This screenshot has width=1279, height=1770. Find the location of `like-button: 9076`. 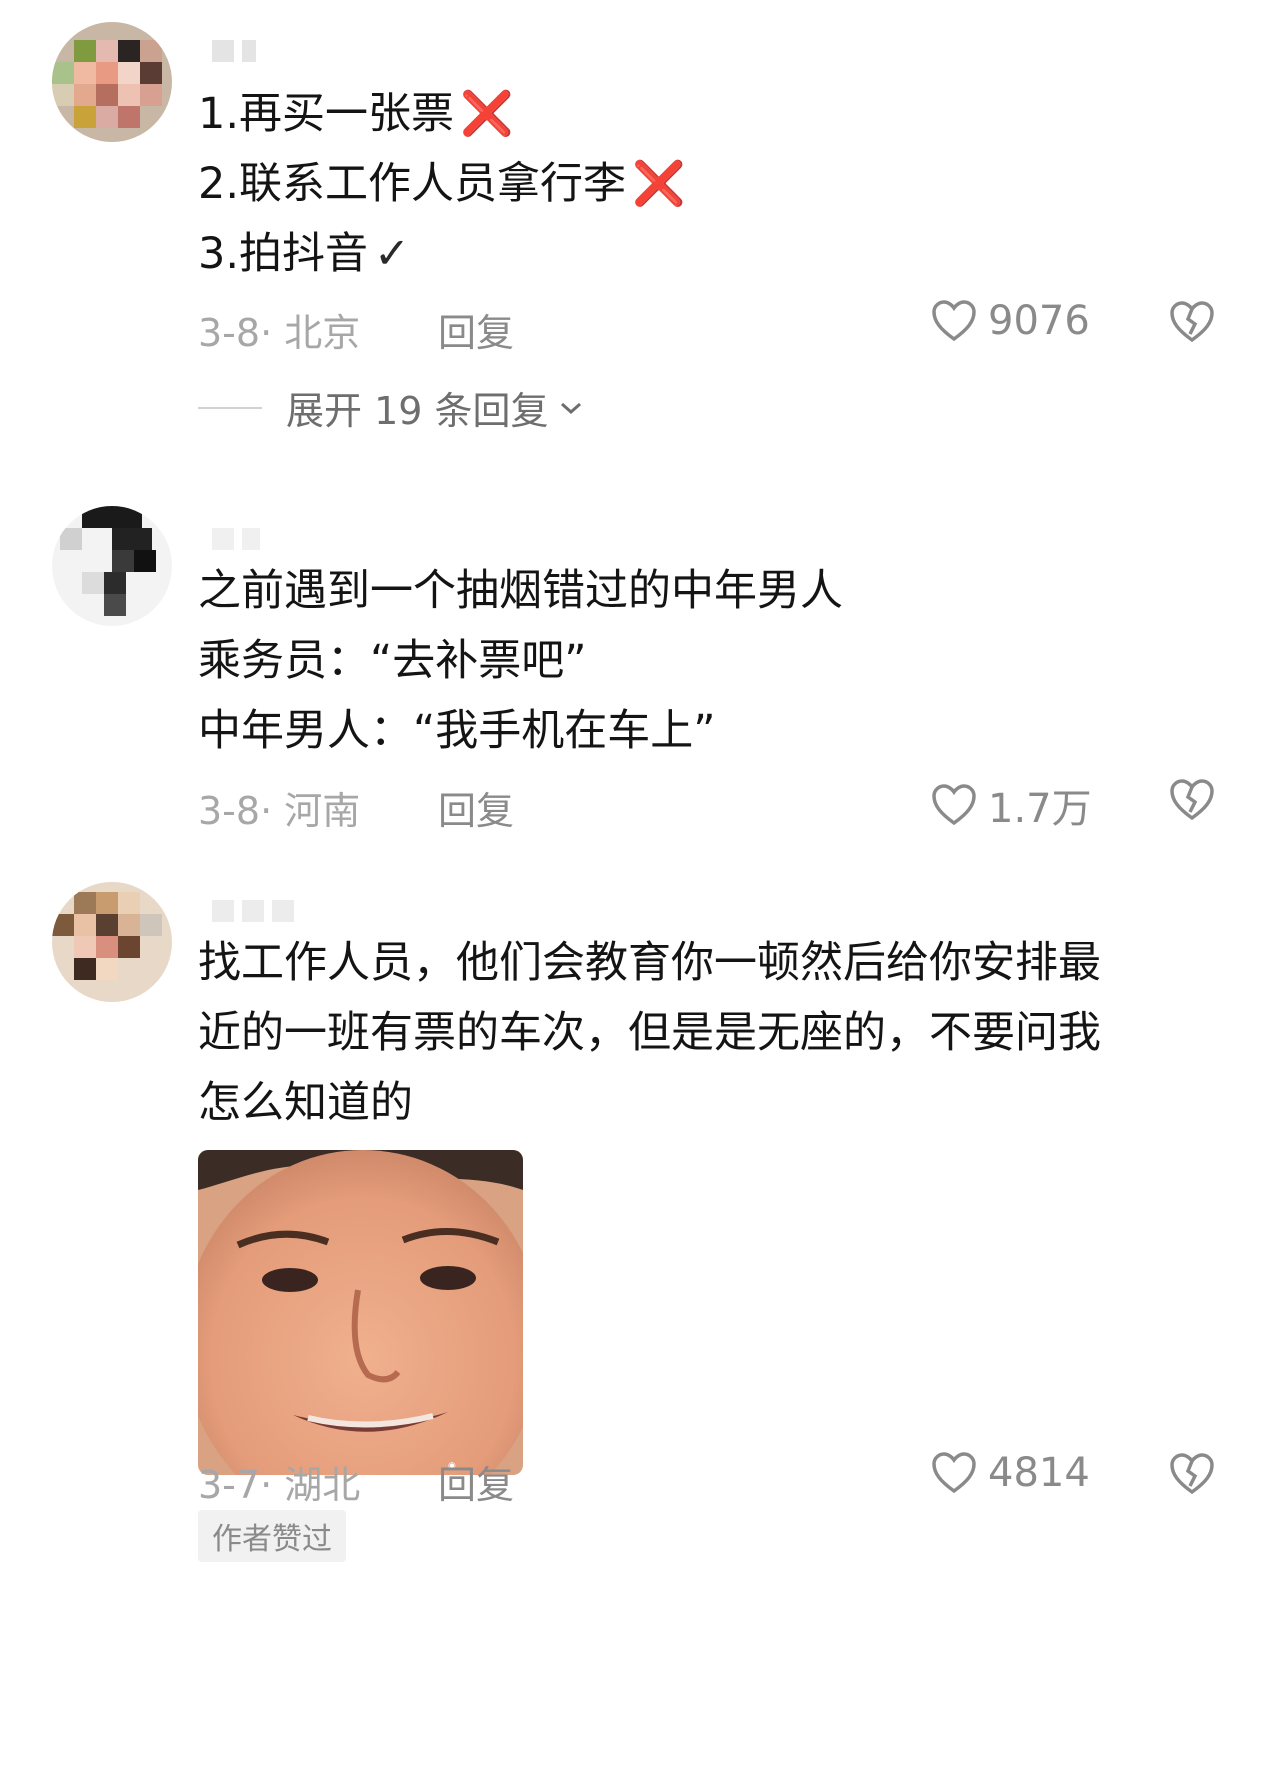

like-button: 9076 is located at coordinates (1010, 321).